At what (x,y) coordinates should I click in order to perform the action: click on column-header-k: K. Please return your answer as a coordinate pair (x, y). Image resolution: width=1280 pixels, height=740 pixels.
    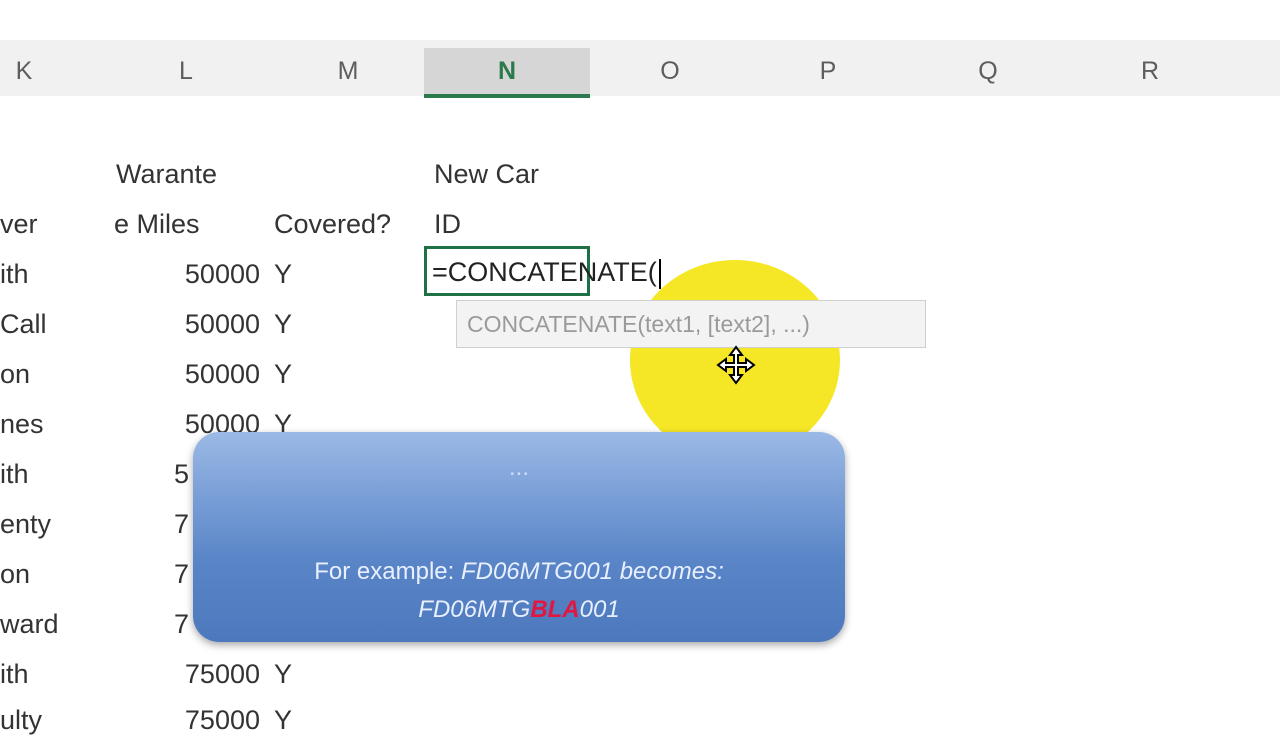
    Looking at the image, I should click on (52, 71).